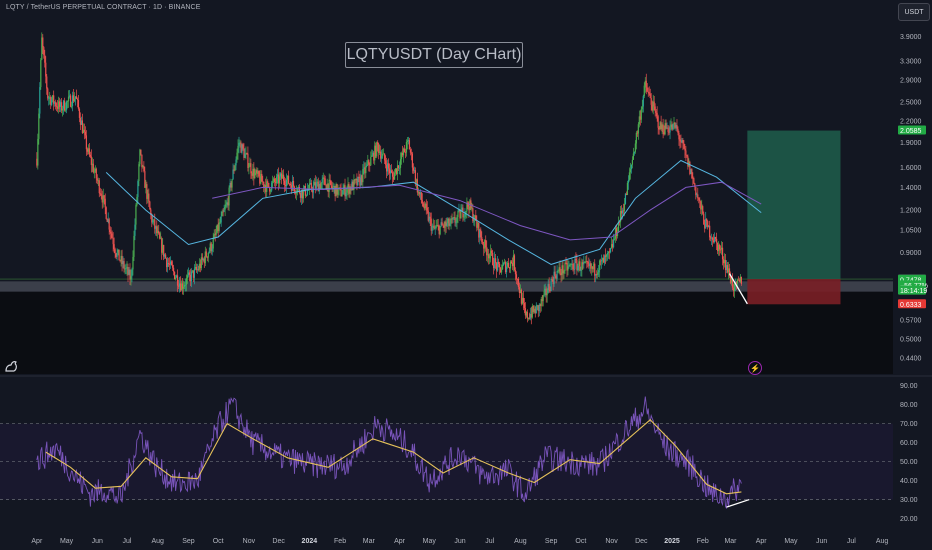 This screenshot has height=550, width=932. What do you see at coordinates (911, 230) in the screenshot?
I see `price-tick-label: 1.0500` at bounding box center [911, 230].